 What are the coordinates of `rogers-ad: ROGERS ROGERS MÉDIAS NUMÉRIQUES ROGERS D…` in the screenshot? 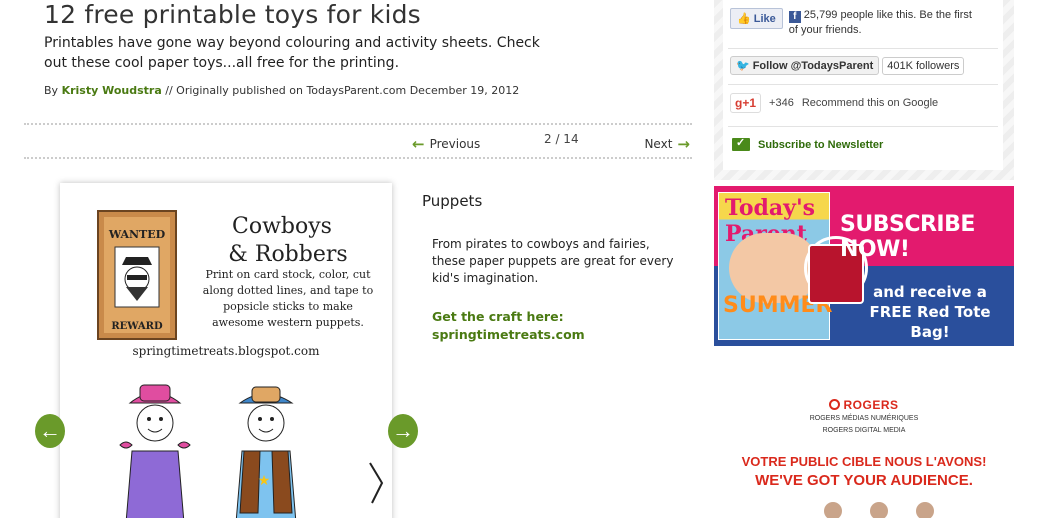 It's located at (864, 458).